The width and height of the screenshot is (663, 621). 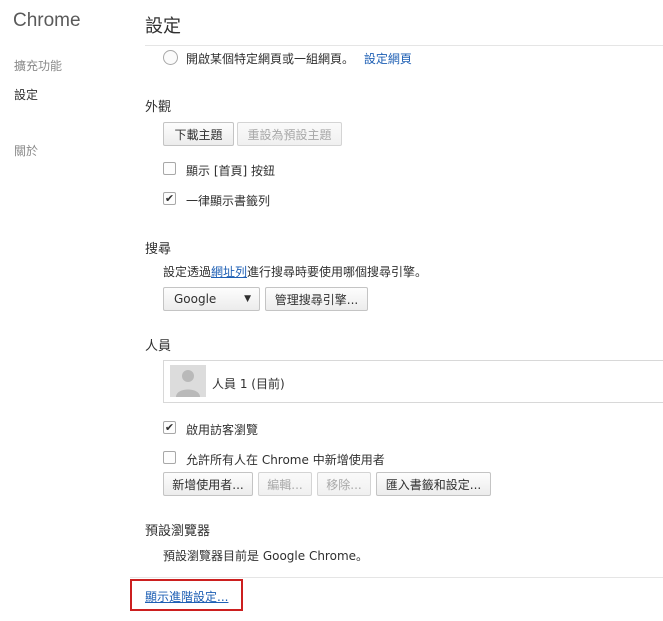 I want to click on allow-add-person-checkbox, so click(x=169, y=457).